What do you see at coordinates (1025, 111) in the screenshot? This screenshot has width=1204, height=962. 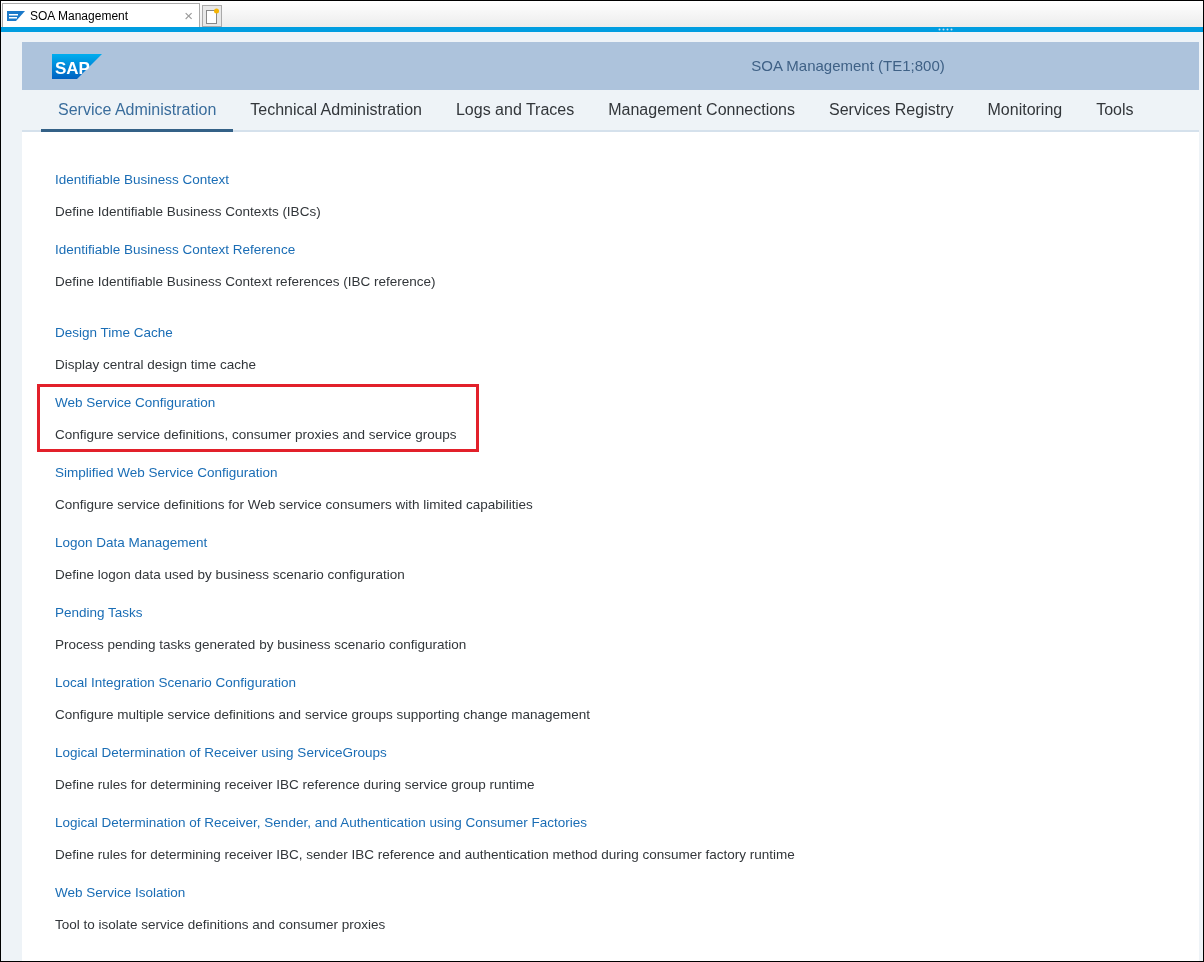 I see `nav-tab: Monitoring` at bounding box center [1025, 111].